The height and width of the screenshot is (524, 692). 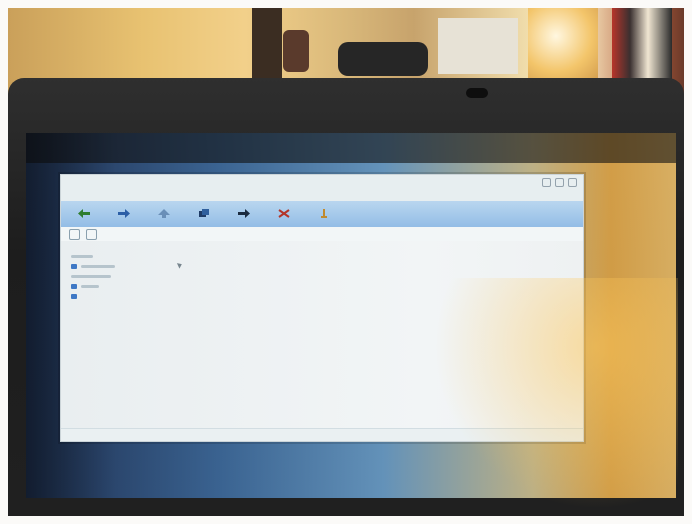 I want to click on toolbar-back-button, so click(x=84, y=214).